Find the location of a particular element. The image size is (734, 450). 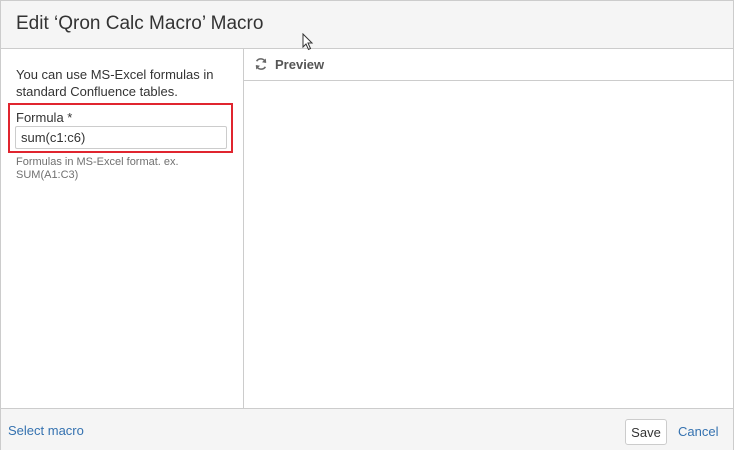

preview-label: Preview is located at coordinates (300, 64).